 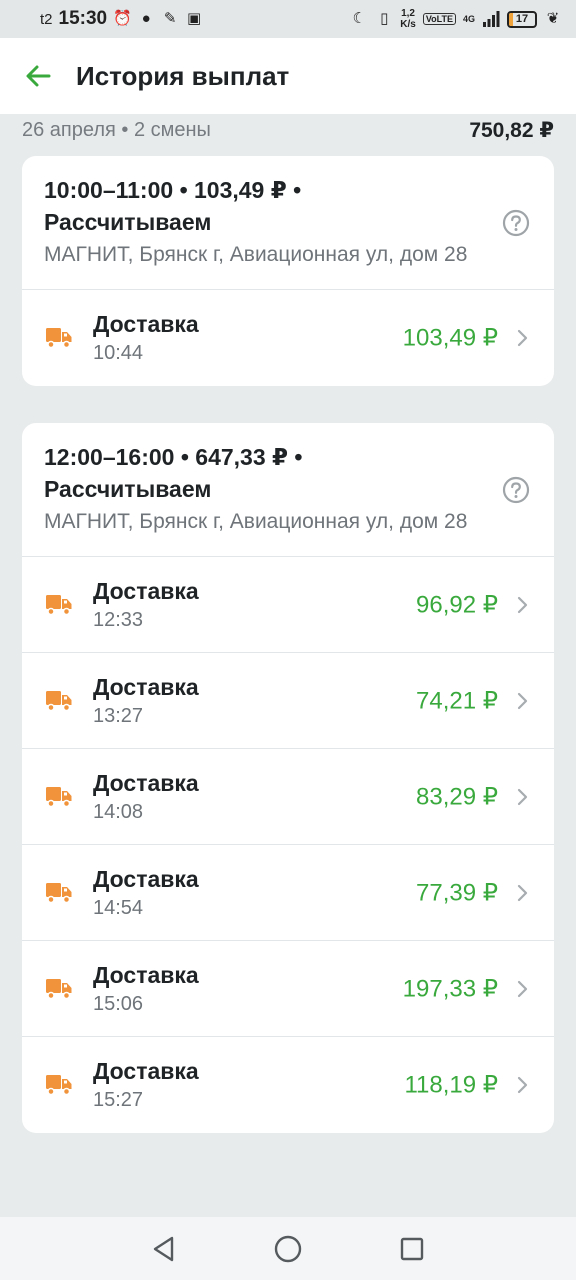 I want to click on circle-home-icon, so click(x=288, y=1248).